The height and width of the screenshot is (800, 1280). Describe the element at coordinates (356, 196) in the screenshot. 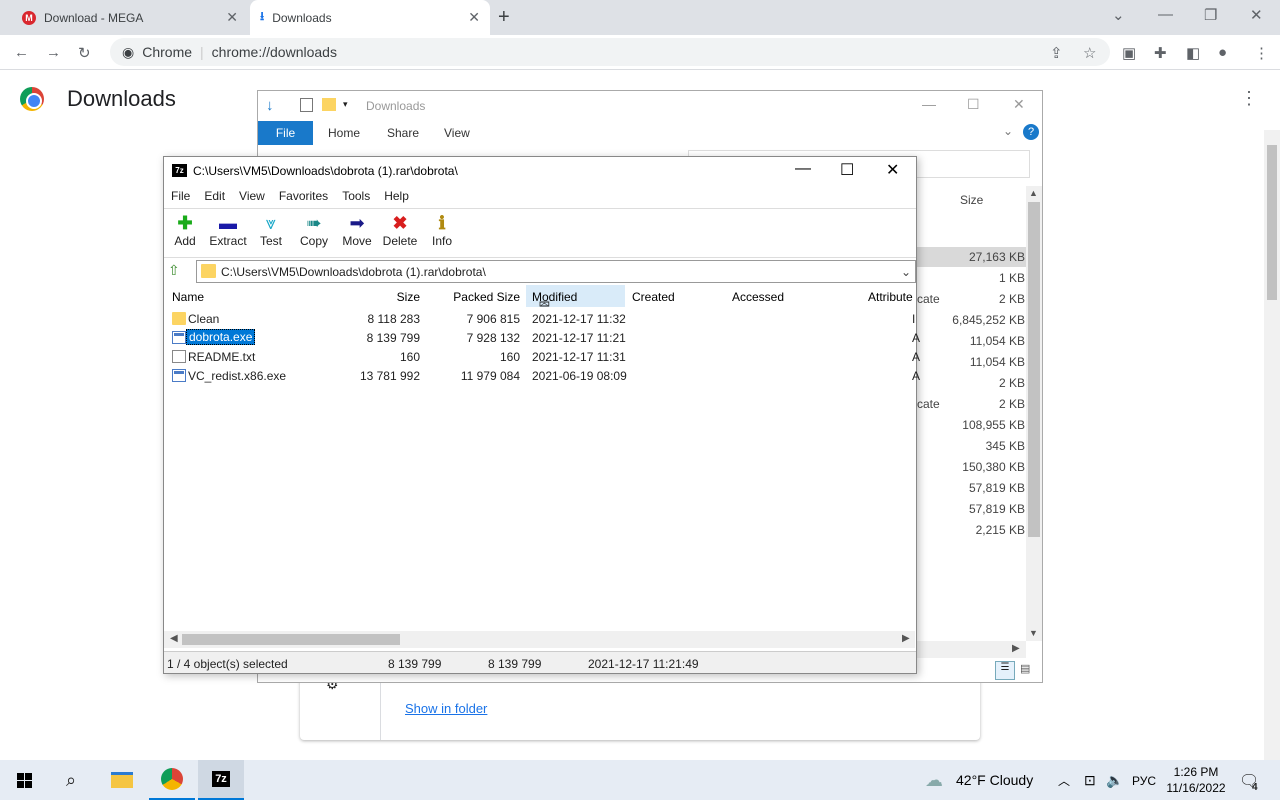

I see `menu-tools: Tools` at that location.